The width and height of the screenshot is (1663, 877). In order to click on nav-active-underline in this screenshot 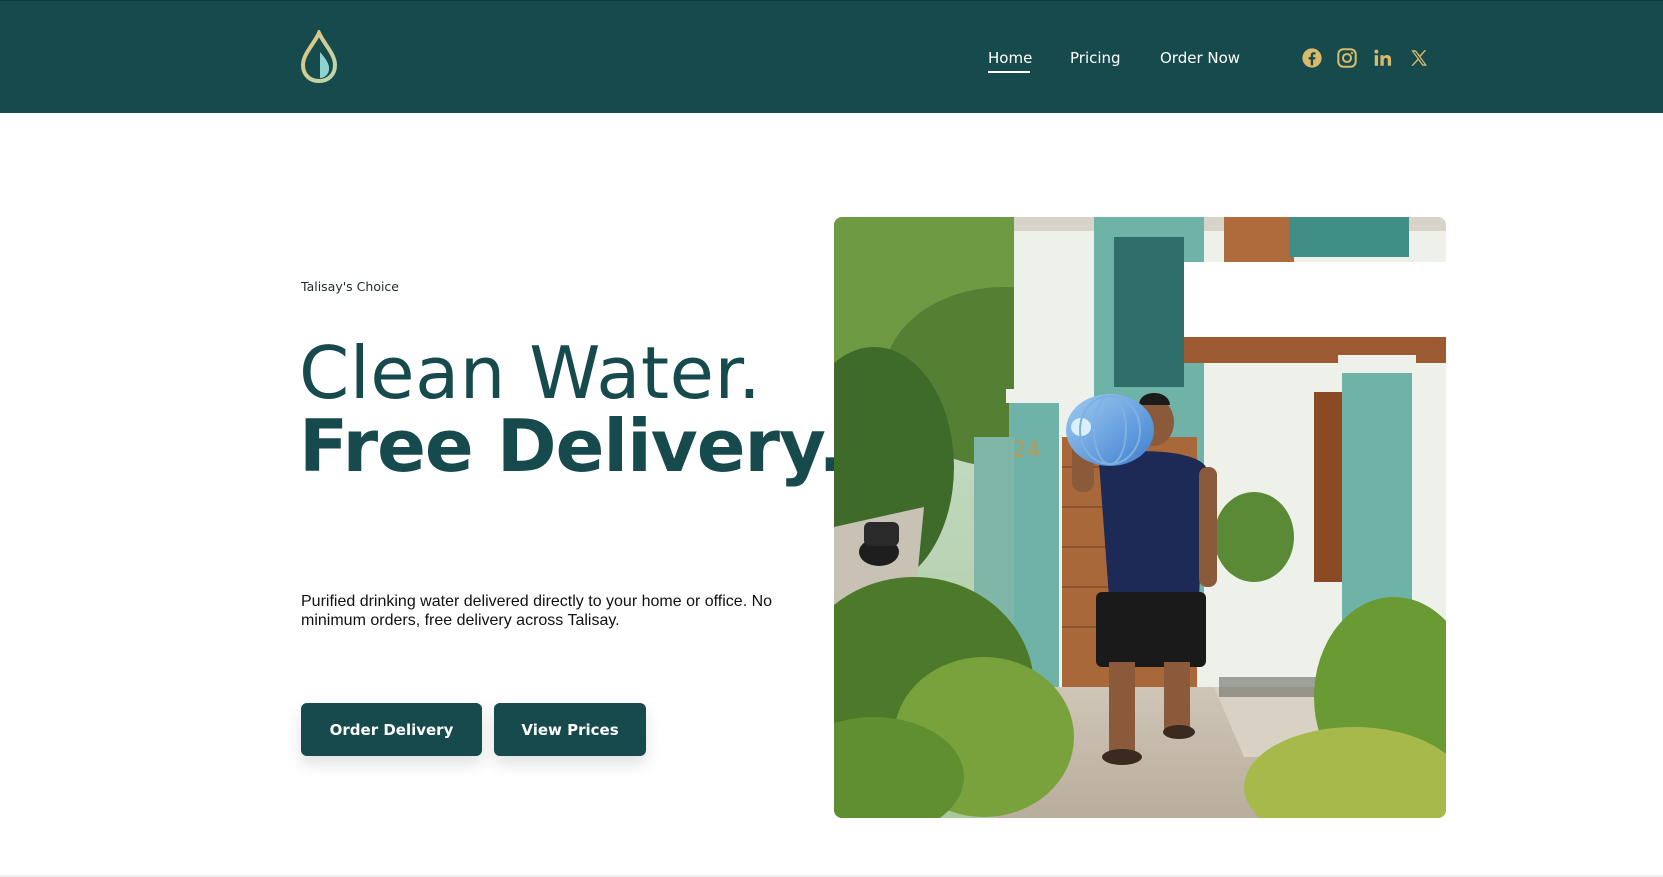, I will do `click(1009, 72)`.